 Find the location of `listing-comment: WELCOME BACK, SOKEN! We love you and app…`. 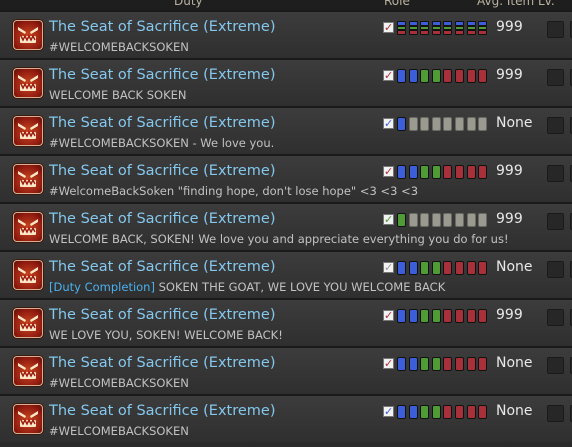

listing-comment: WELCOME BACK, SOKEN! We love you and app… is located at coordinates (279, 239).